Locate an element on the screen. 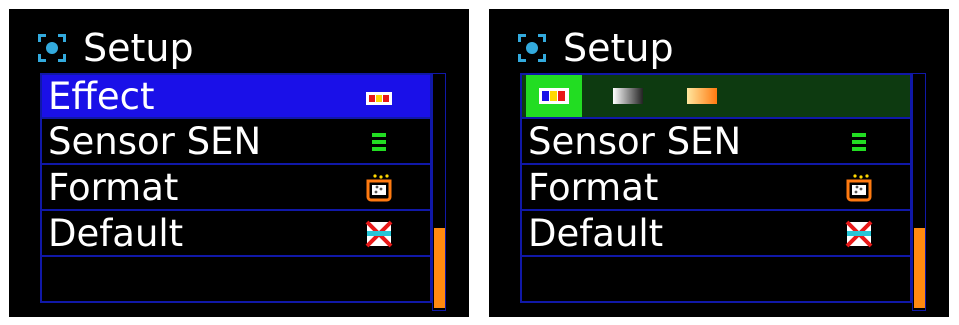 This screenshot has width=959, height=325. effect-bw-icon is located at coordinates (628, 96).